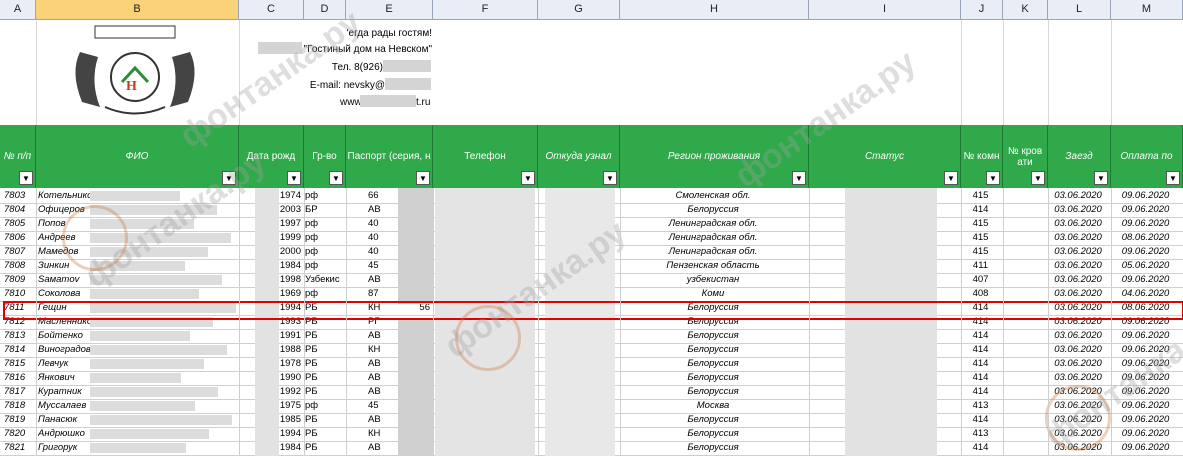 This screenshot has width=1183, height=456. I want to click on cell-region: узбекистан, so click(713, 280).